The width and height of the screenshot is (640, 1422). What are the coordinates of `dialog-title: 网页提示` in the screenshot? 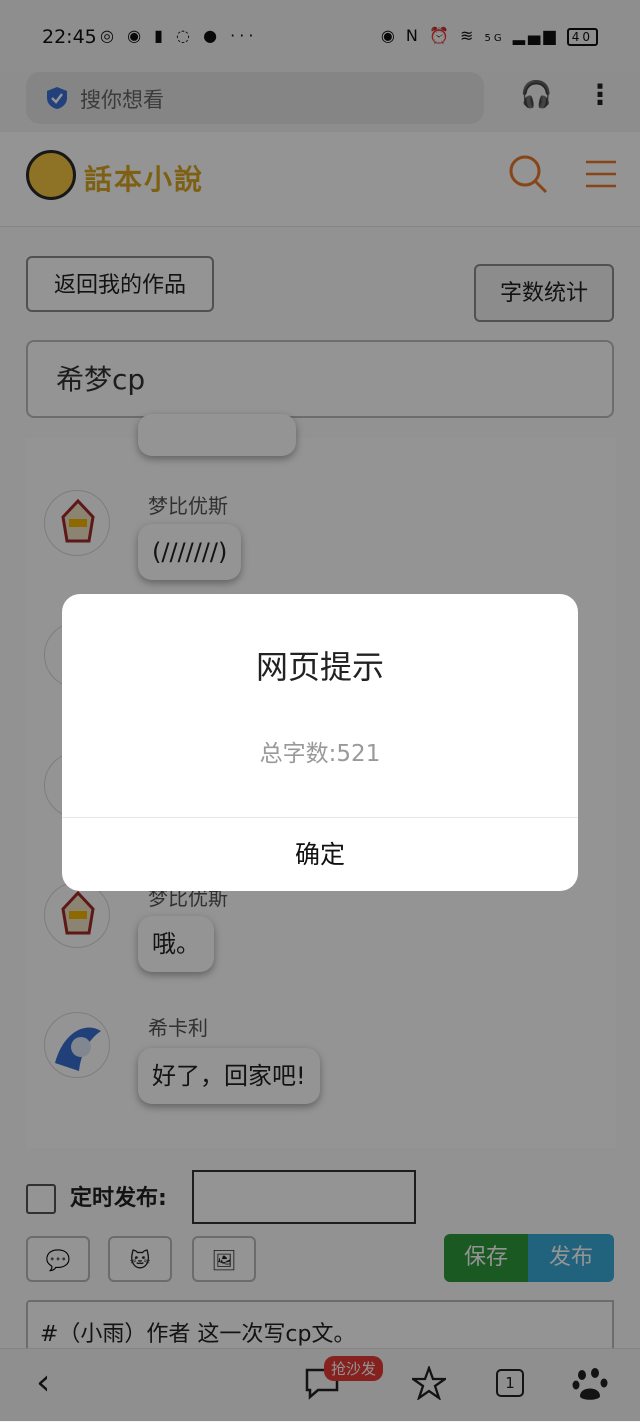 It's located at (319, 667).